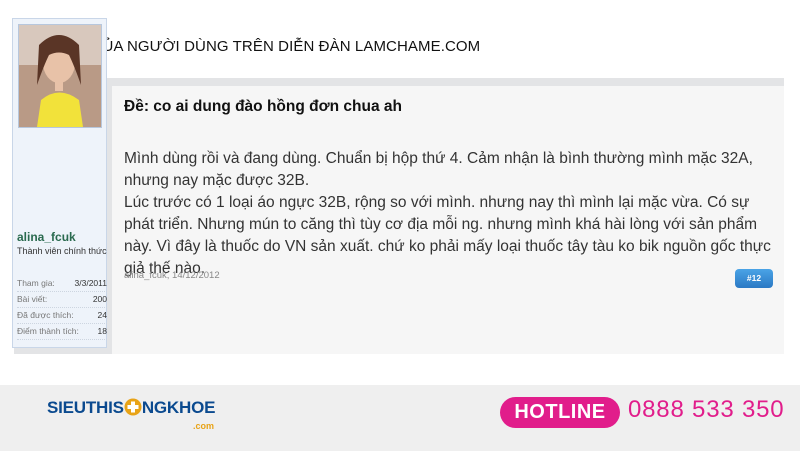 The image size is (800, 451). What do you see at coordinates (754, 278) in the screenshot?
I see `post-number-button: #12` at bounding box center [754, 278].